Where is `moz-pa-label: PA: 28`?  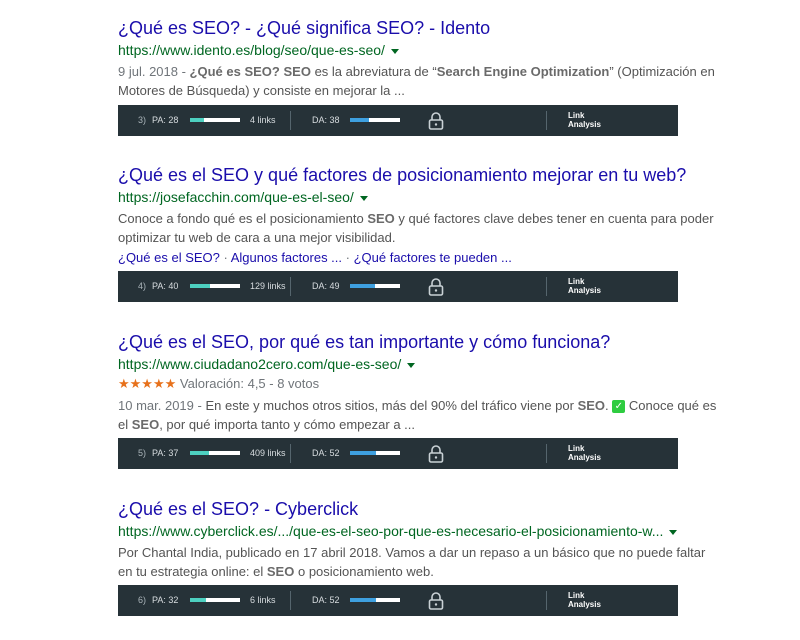 moz-pa-label: PA: 28 is located at coordinates (165, 120).